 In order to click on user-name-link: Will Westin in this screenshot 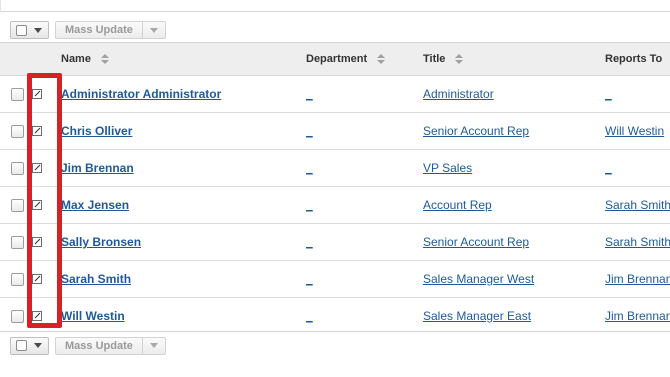, I will do `click(93, 316)`.